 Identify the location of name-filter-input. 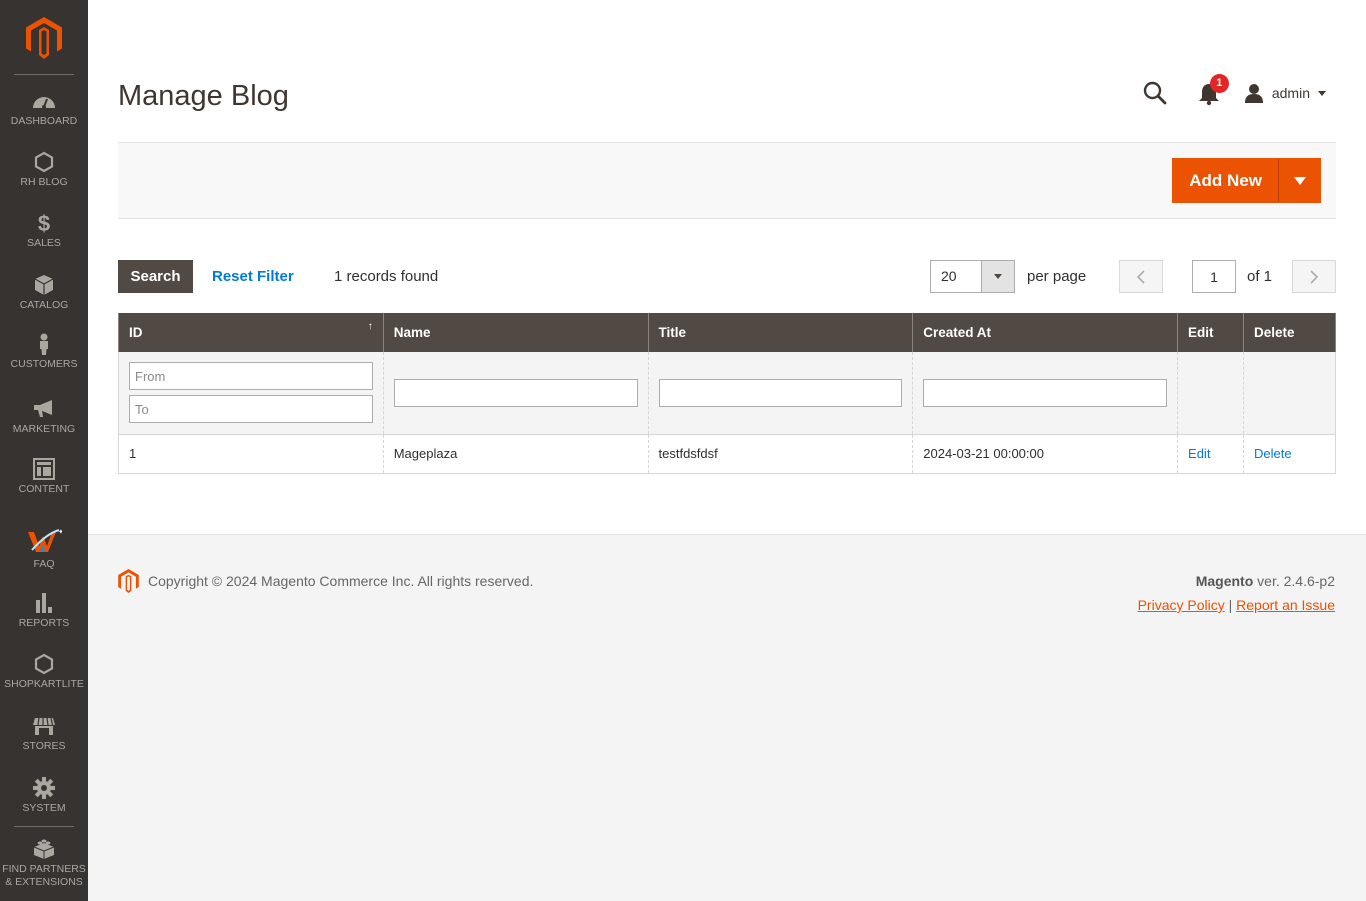
(515, 392).